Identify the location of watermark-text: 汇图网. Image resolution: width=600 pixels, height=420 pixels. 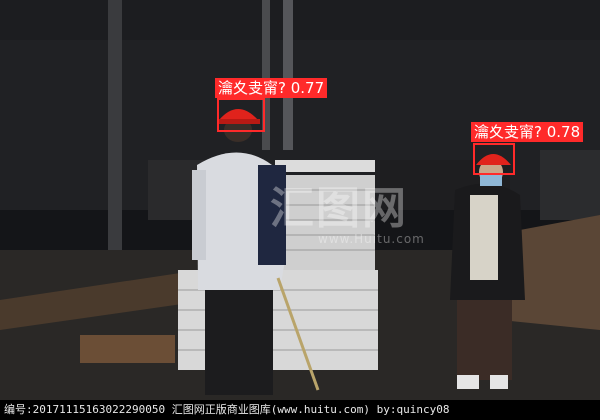
(339, 208).